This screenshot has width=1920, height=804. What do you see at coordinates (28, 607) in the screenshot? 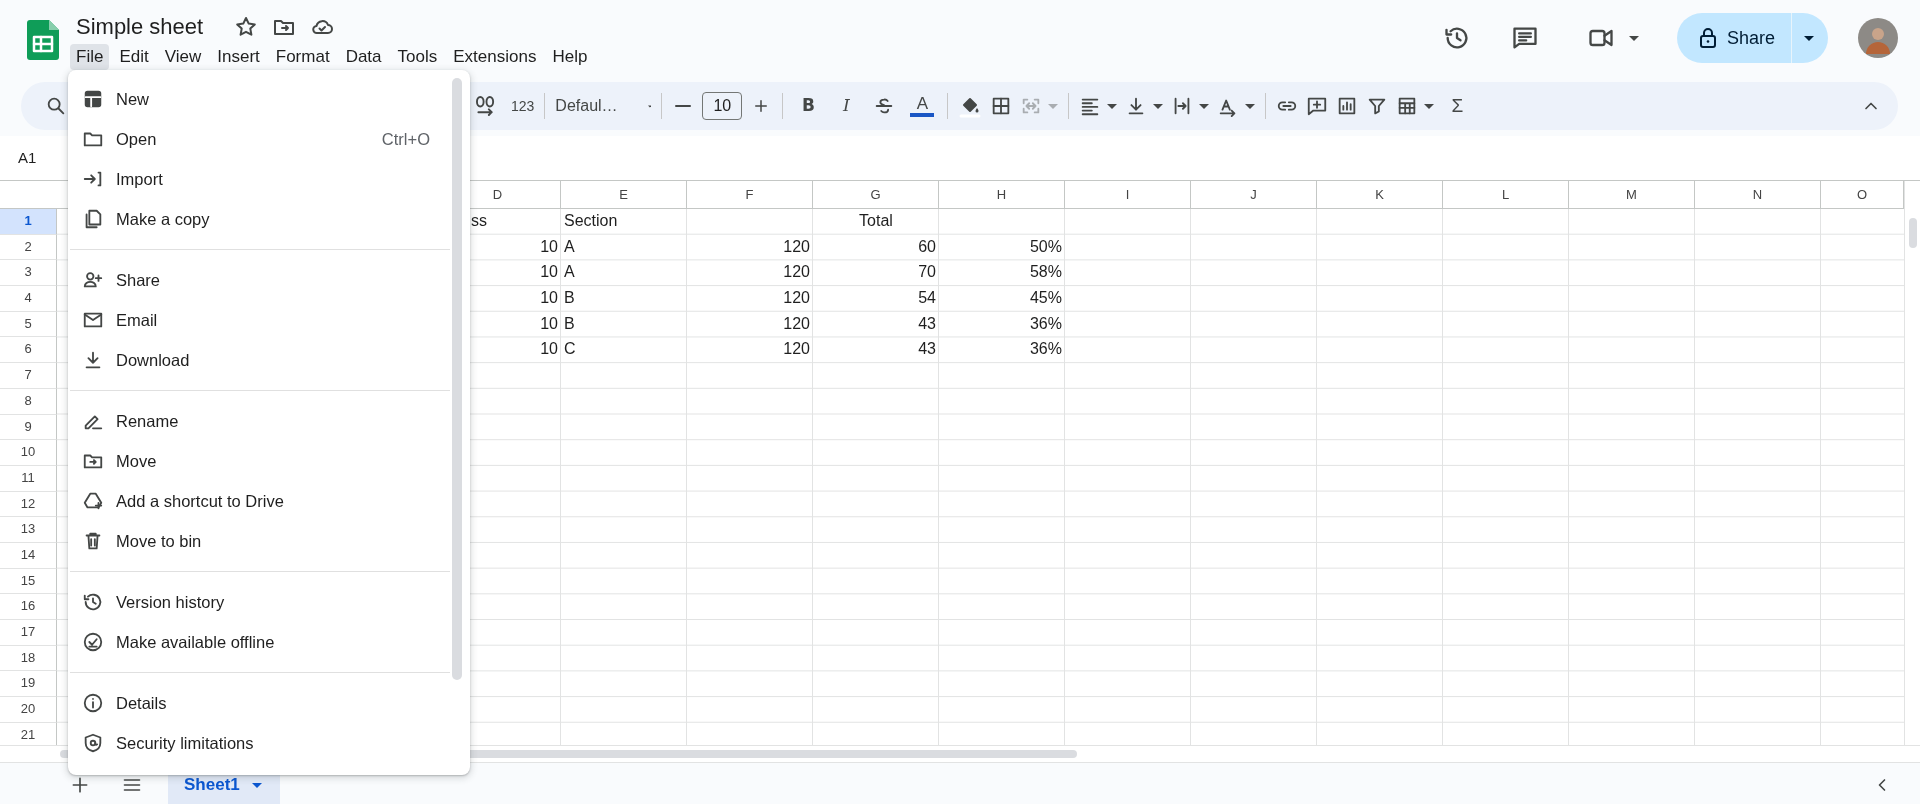
I see `row-header: 16` at bounding box center [28, 607].